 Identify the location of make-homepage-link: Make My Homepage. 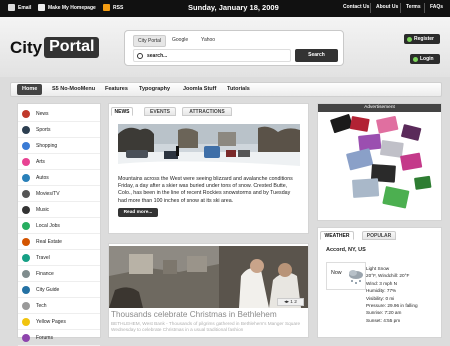
(67, 7).